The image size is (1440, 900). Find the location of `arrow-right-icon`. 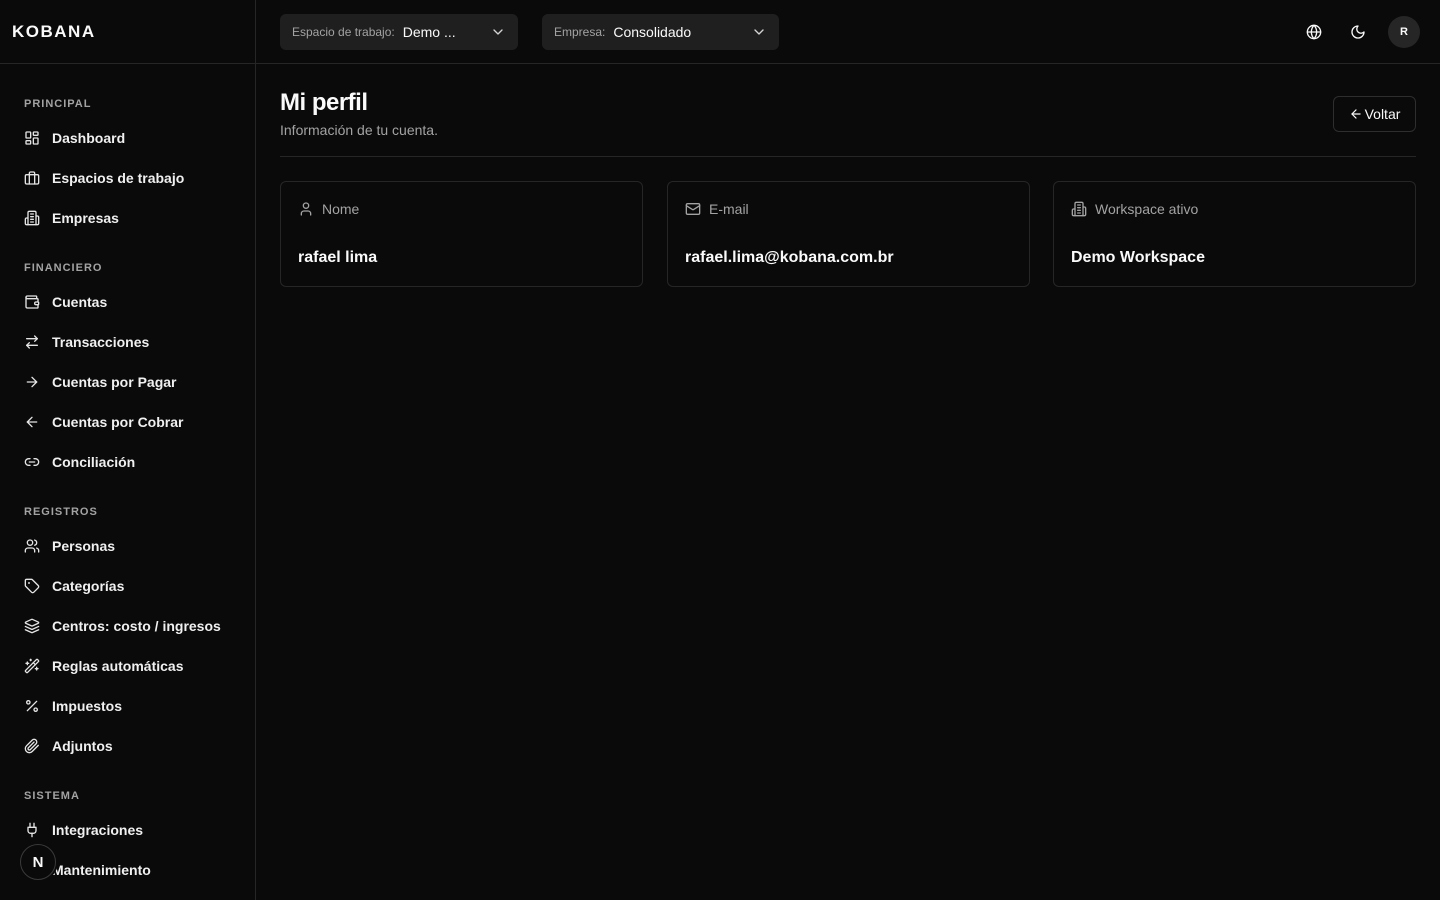

arrow-right-icon is located at coordinates (32, 382).